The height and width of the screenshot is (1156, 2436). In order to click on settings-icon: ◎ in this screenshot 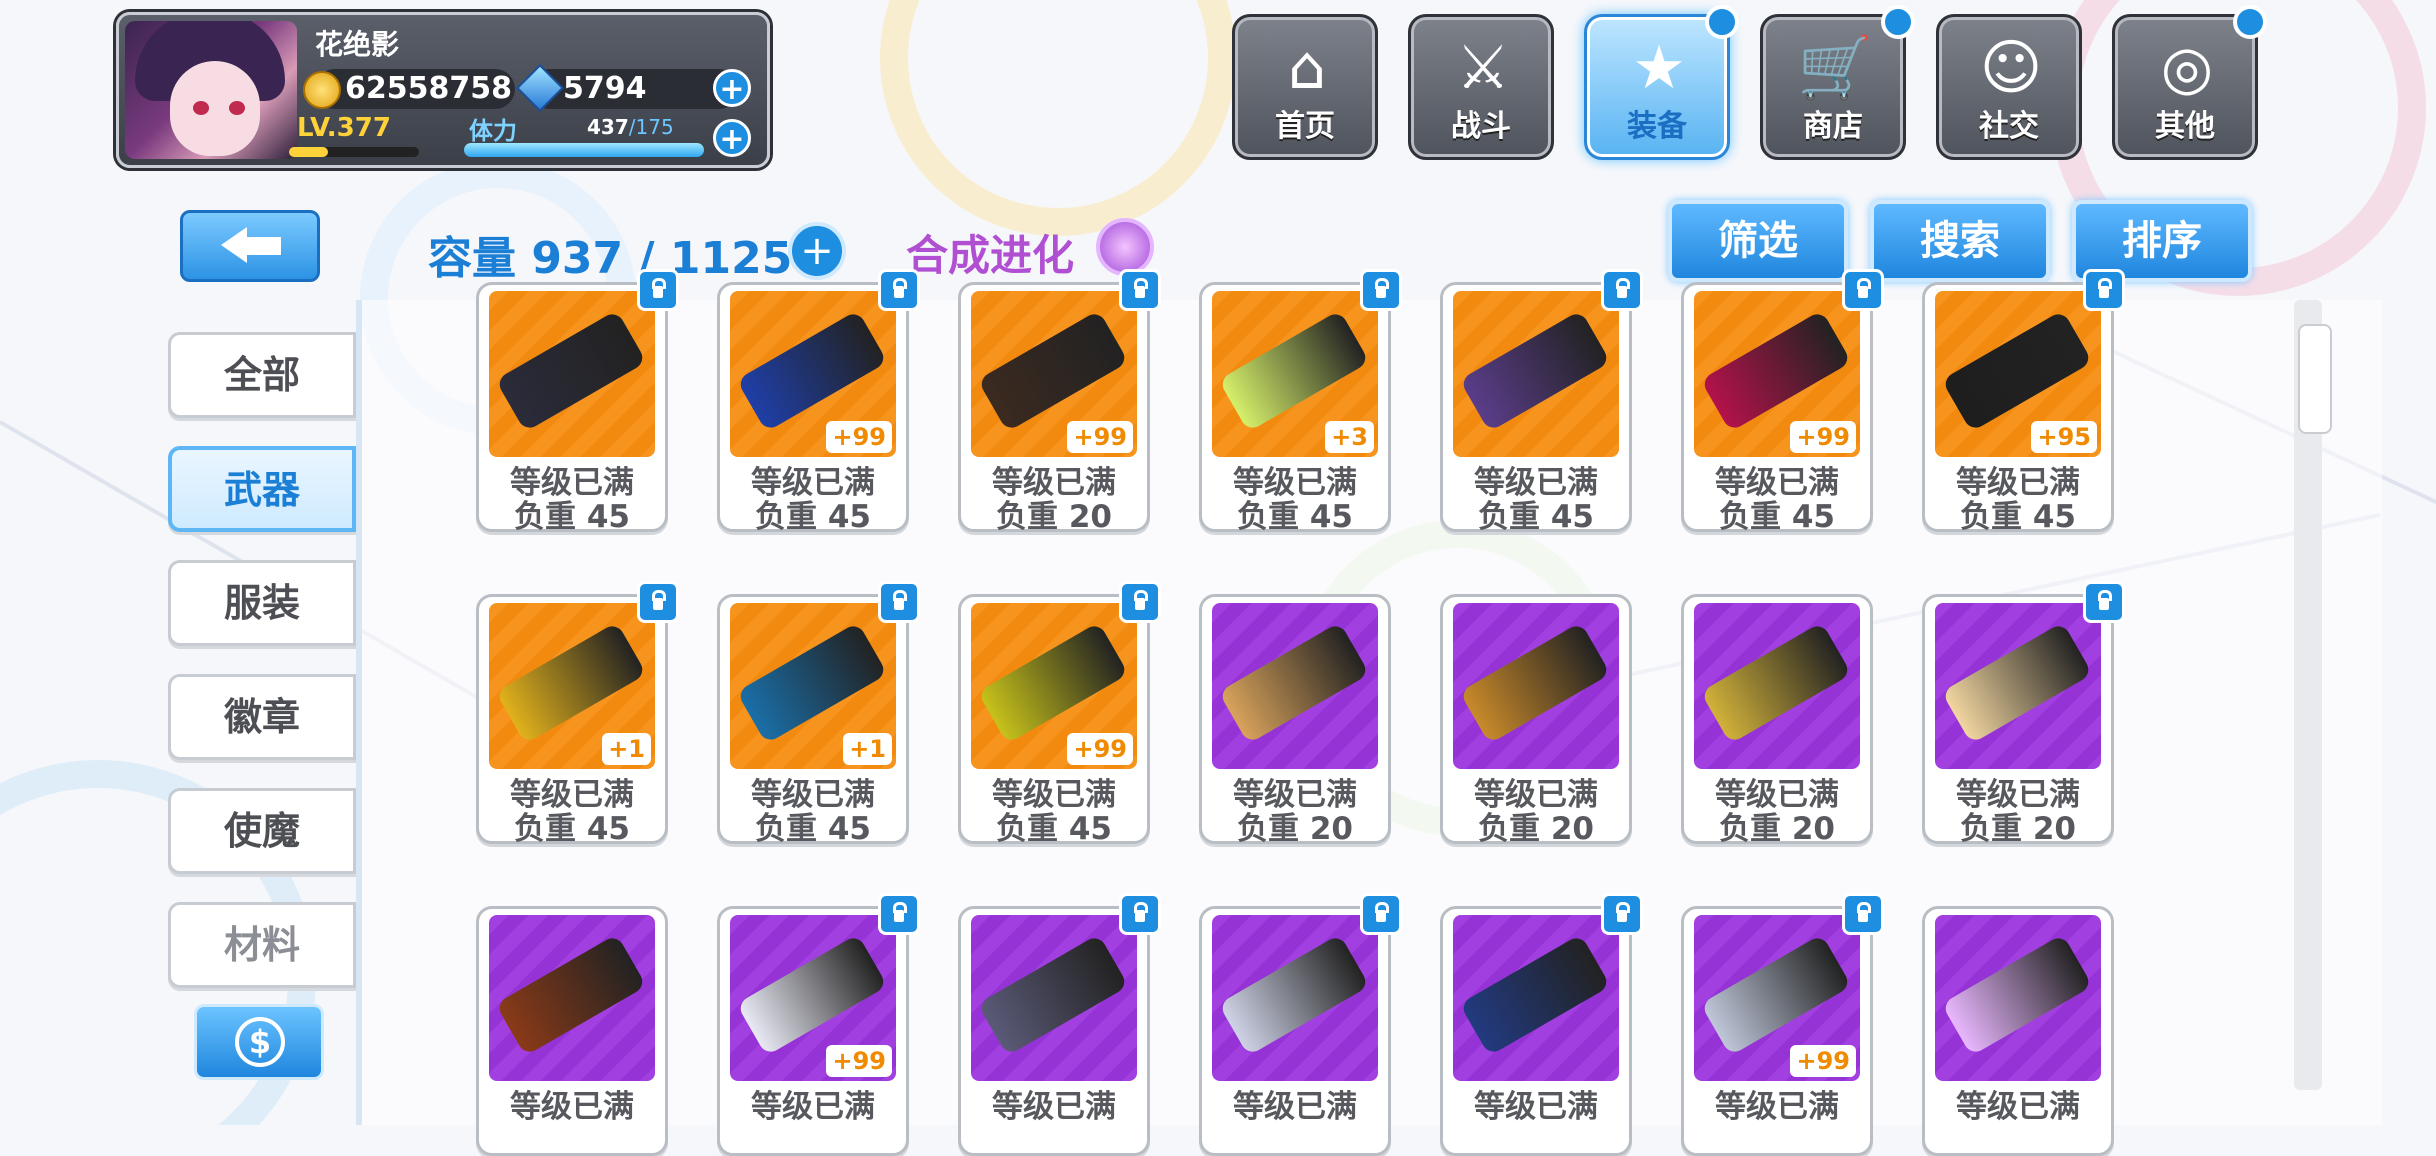, I will do `click(2187, 68)`.